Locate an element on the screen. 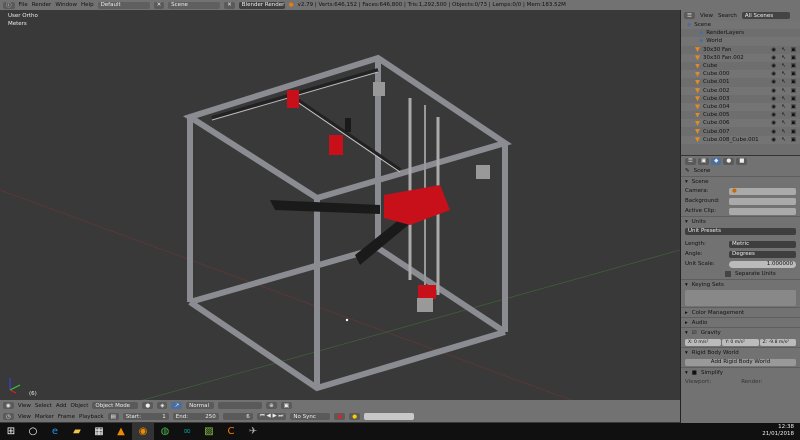  render-engine-select: Blender Render is located at coordinates (261, 5).